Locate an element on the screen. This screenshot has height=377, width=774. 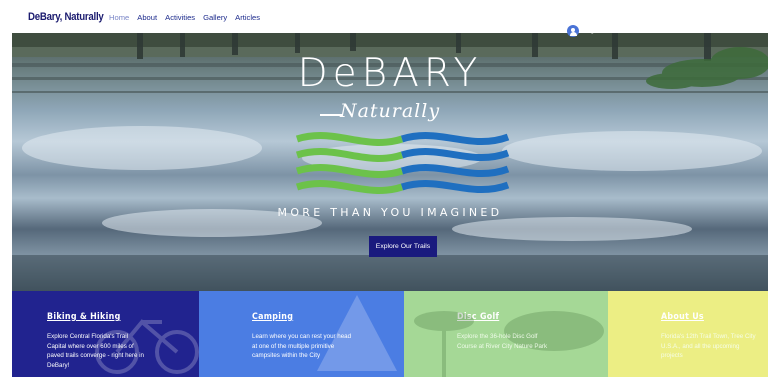
hero-title: DeBARY is located at coordinates (390, 73).